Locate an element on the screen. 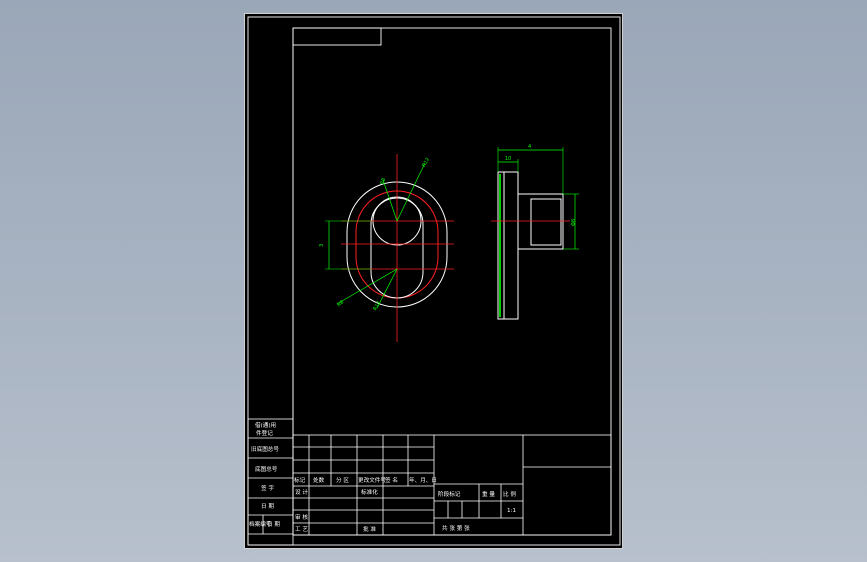 This screenshot has width=867, height=562. flange-plate is located at coordinates (501, 245).